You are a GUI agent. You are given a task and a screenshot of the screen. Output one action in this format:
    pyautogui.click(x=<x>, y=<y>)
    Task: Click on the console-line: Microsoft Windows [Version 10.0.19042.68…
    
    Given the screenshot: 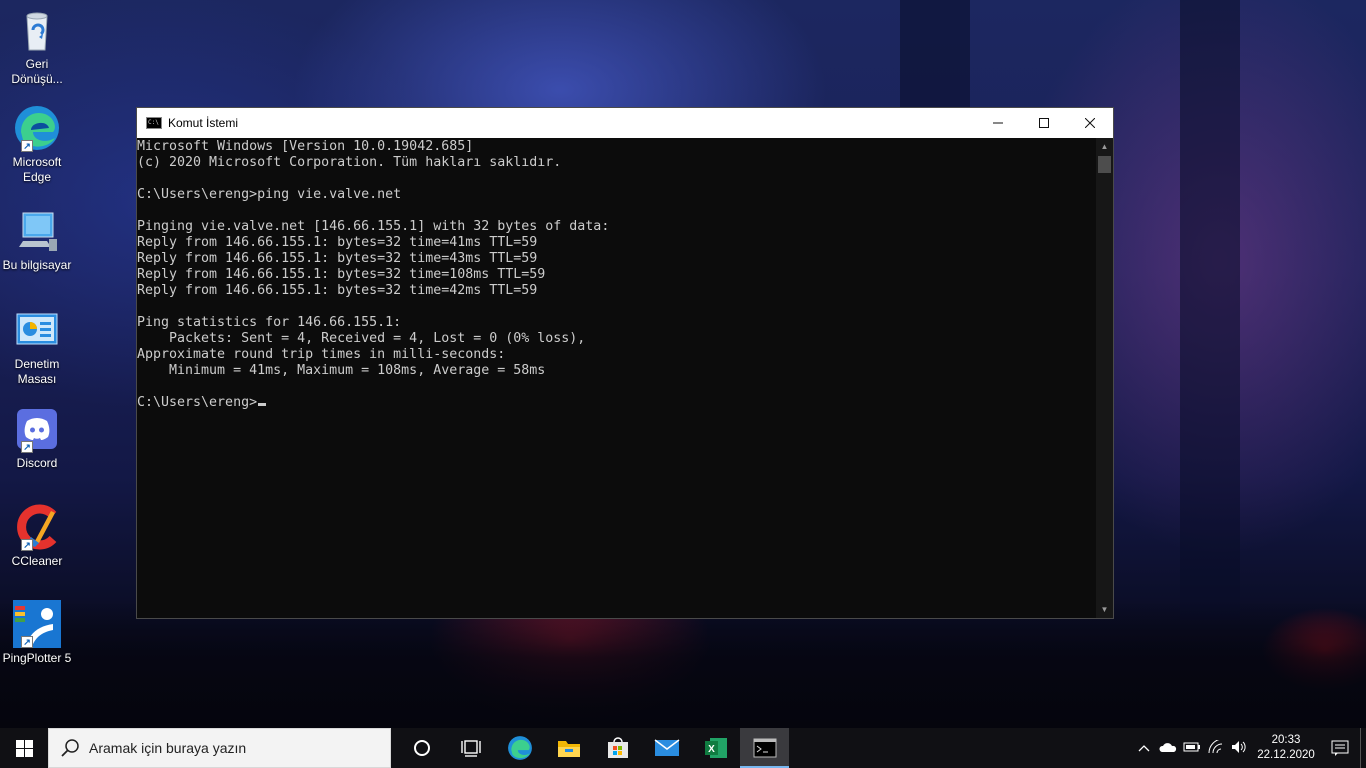 What is the action you would take?
    pyautogui.click(x=305, y=146)
    